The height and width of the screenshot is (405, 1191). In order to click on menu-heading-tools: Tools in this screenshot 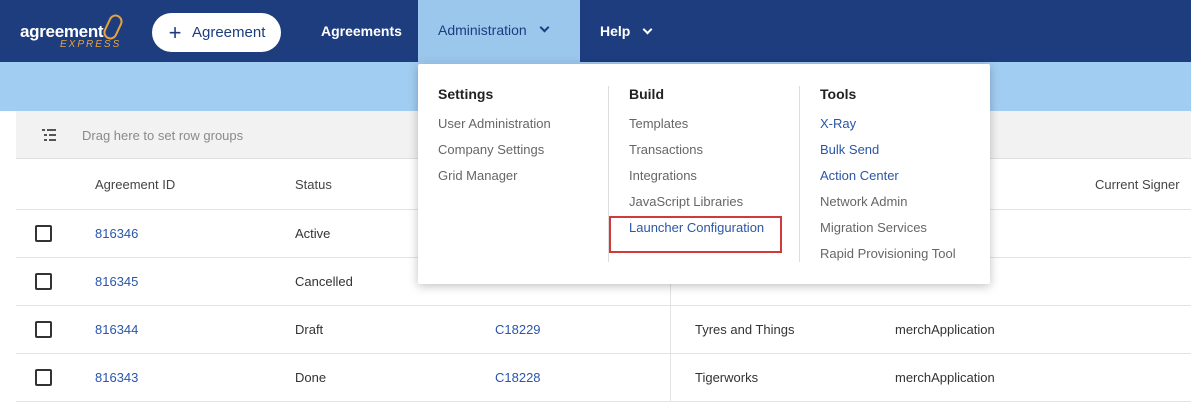, I will do `click(838, 94)`.